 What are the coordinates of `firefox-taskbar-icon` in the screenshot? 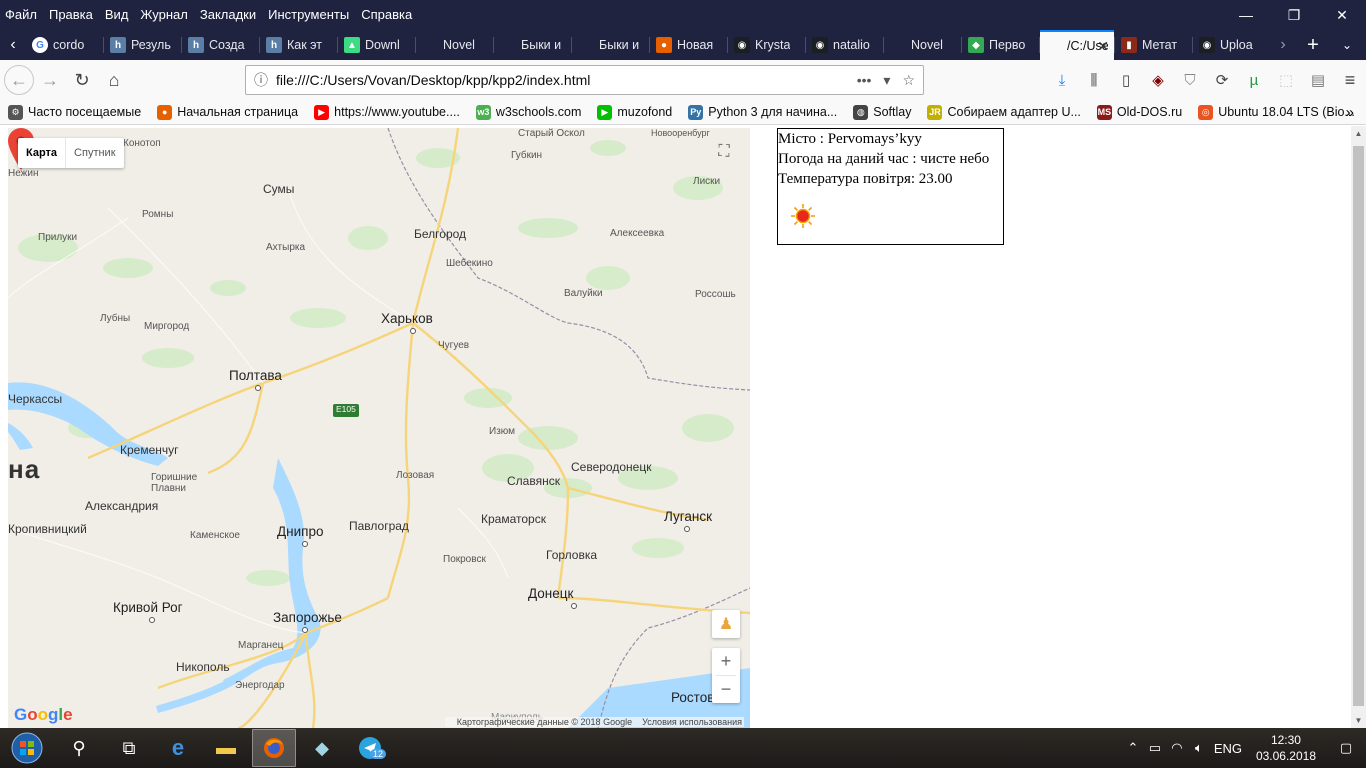 It's located at (274, 748).